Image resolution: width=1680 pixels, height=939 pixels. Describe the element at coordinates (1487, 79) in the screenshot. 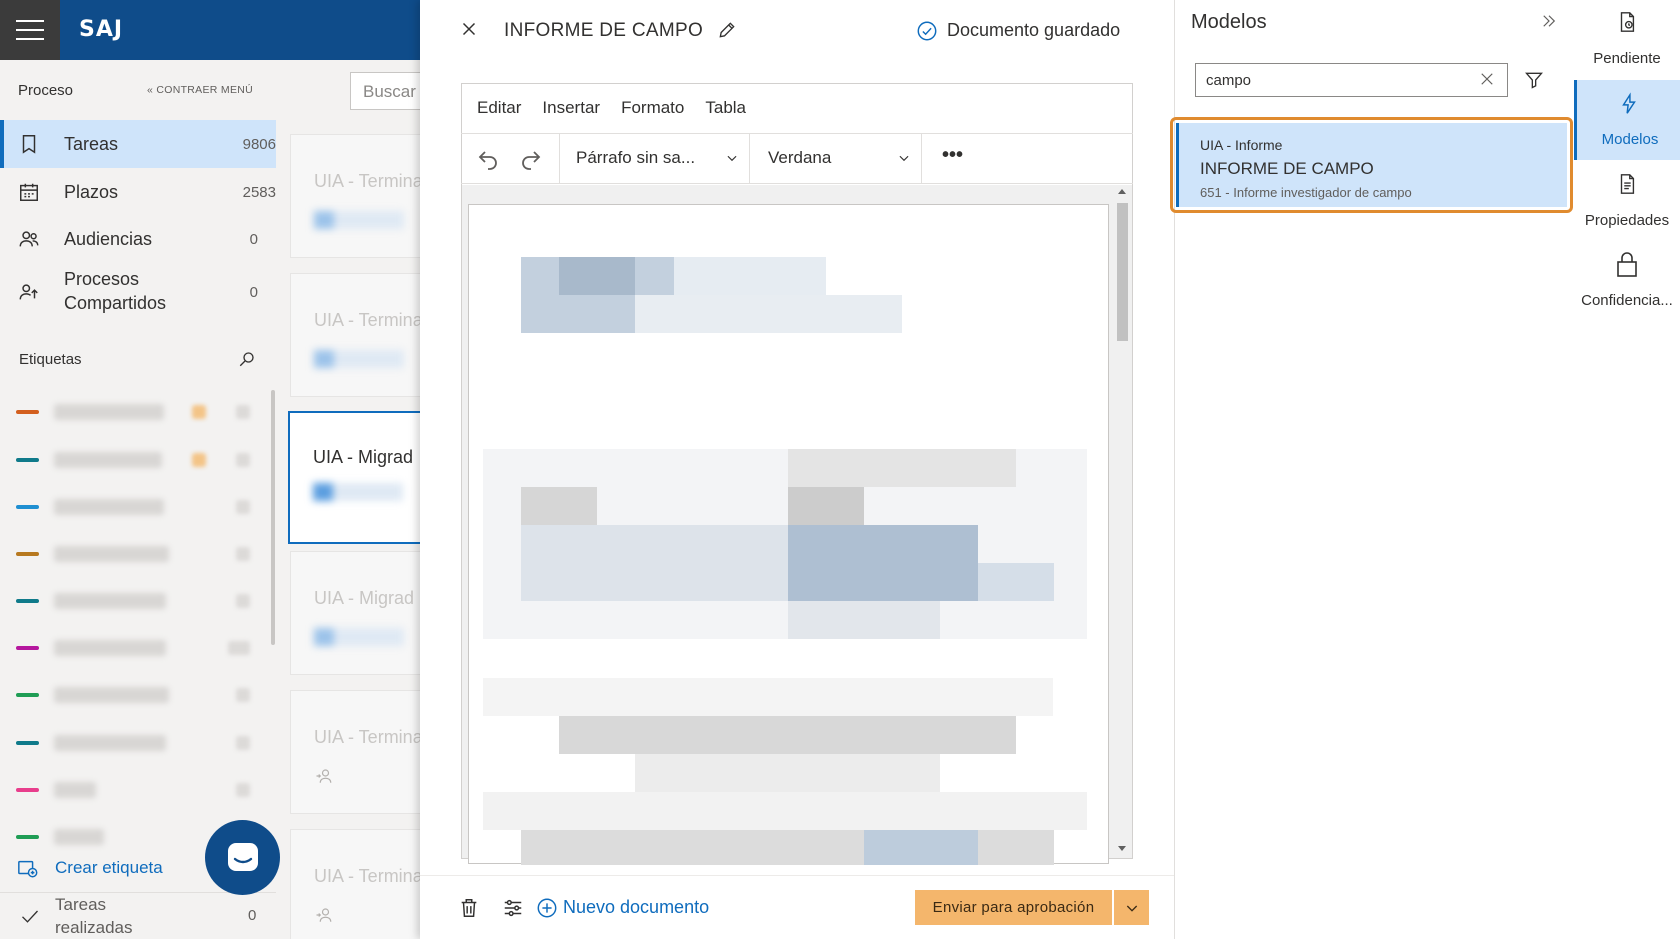

I see `clear-icon` at that location.